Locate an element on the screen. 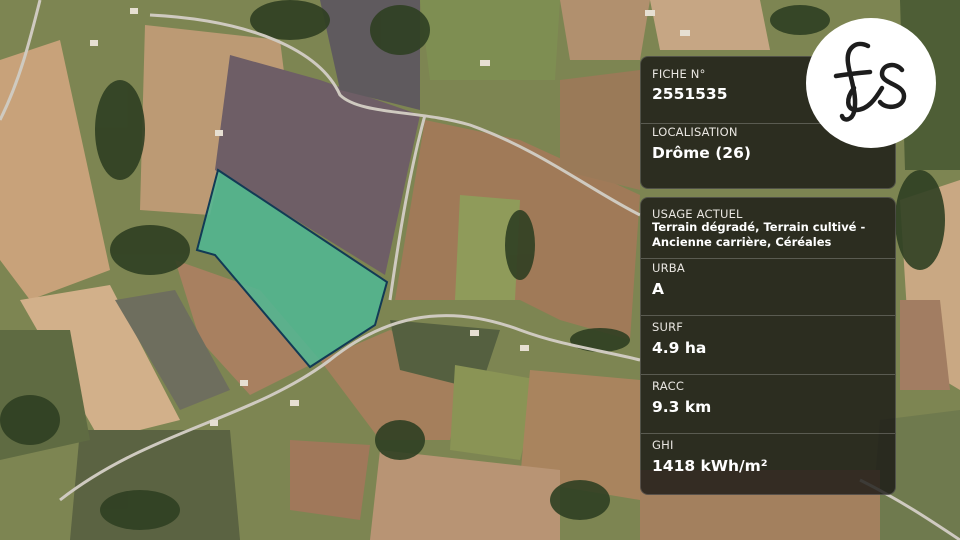 The height and width of the screenshot is (540, 960). surf-value: 4.9 ha is located at coordinates (679, 348).